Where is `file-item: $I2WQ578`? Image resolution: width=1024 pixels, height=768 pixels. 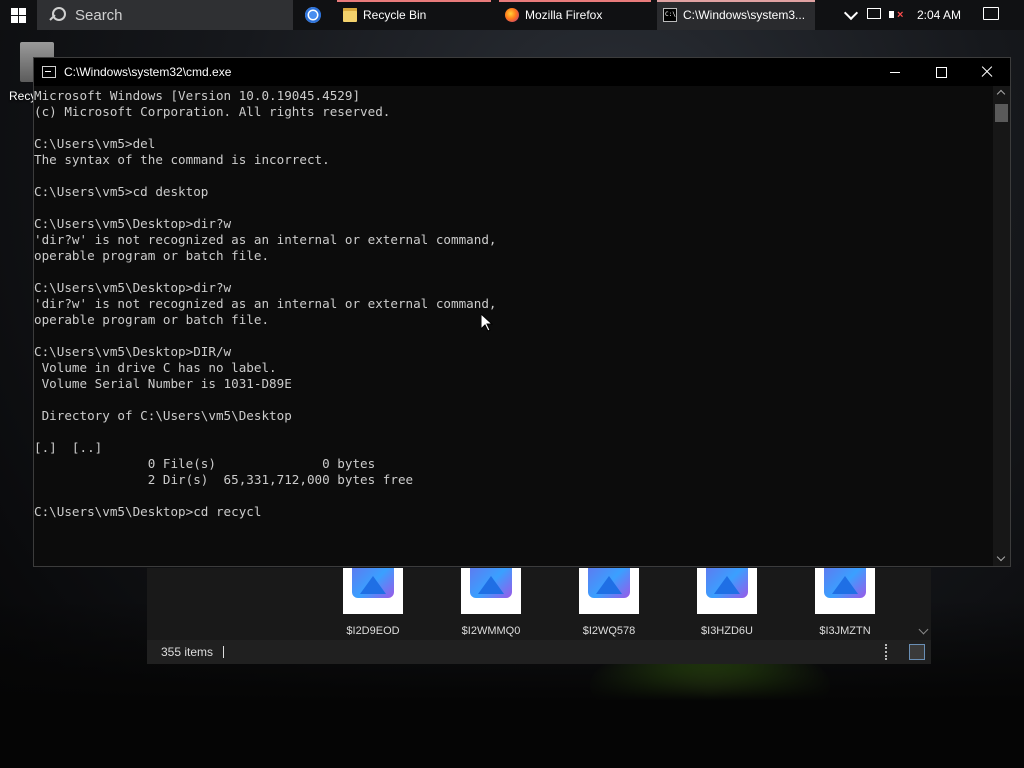
file-item: $I2WQ578 is located at coordinates (609, 602).